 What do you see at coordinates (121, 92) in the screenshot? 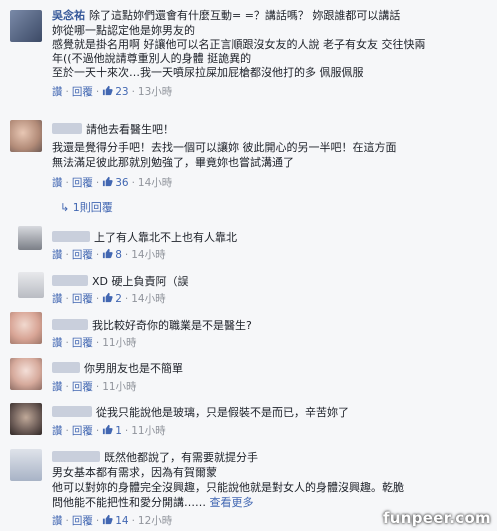
I see `like-count: 23` at bounding box center [121, 92].